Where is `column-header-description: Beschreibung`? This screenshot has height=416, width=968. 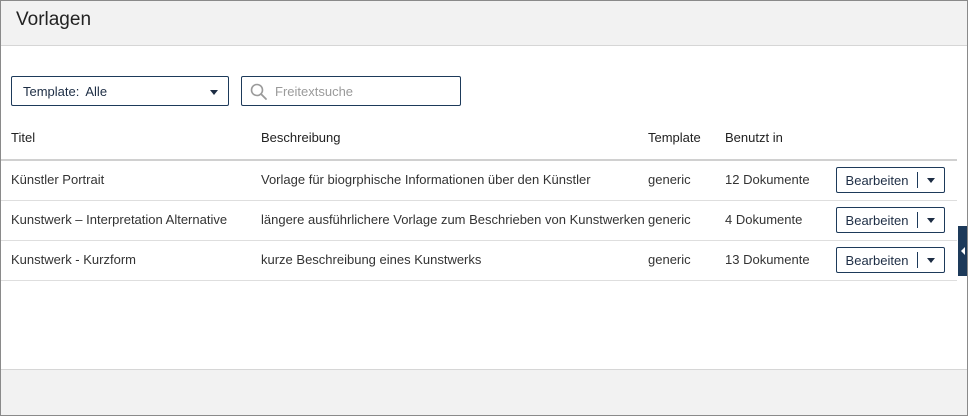 column-header-description: Beschreibung is located at coordinates (301, 137).